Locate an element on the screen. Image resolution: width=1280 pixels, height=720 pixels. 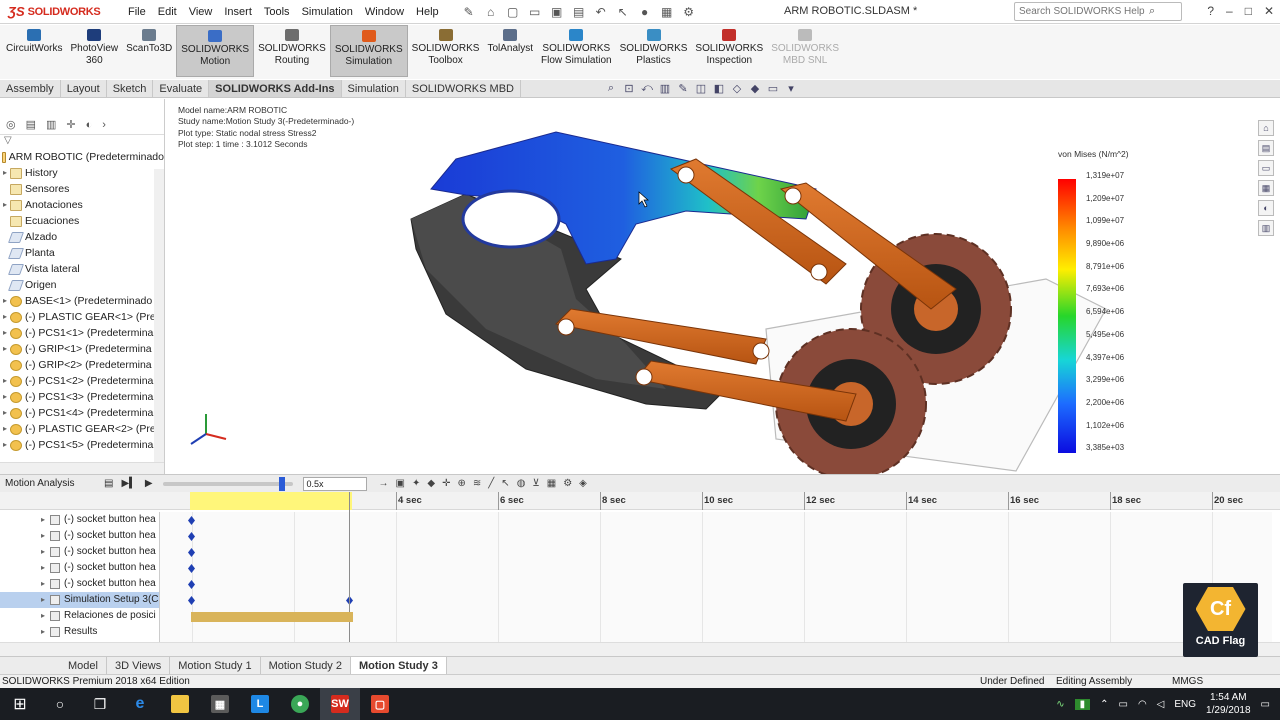
feature-tree-tab-icon: ◎ is located at coordinates (11, 124).